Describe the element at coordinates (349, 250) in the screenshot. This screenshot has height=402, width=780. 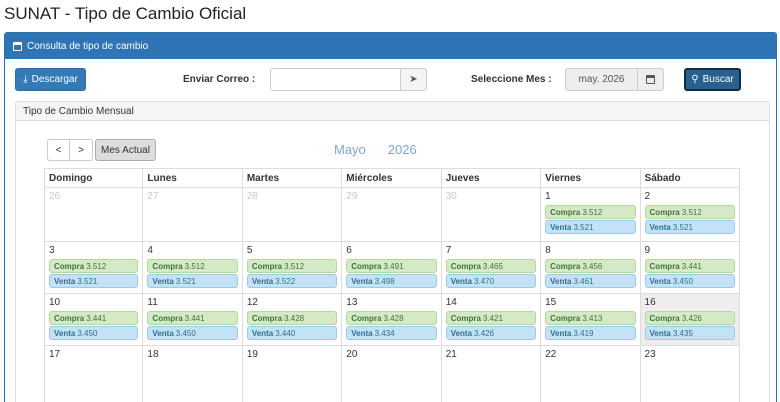
I see `day-number: 6` at that location.